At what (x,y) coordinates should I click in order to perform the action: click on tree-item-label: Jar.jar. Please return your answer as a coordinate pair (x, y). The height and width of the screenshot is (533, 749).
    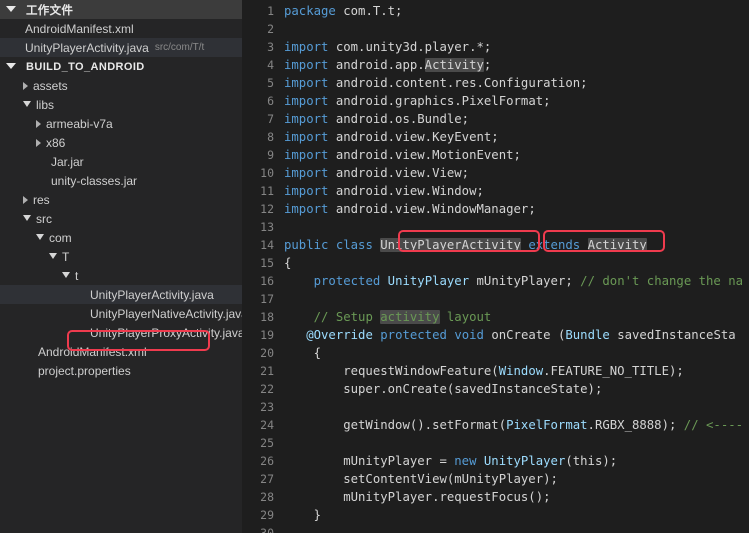
    Looking at the image, I should click on (67, 161).